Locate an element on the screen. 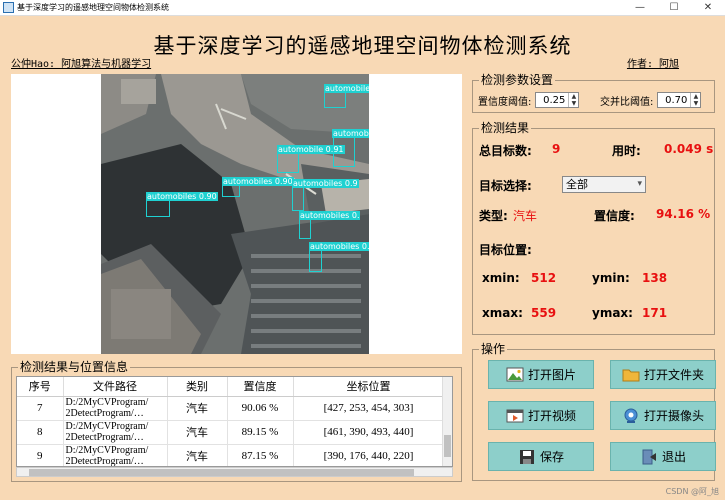 The height and width of the screenshot is (500, 725). column-header: 坐标位置 is located at coordinates (369, 387).